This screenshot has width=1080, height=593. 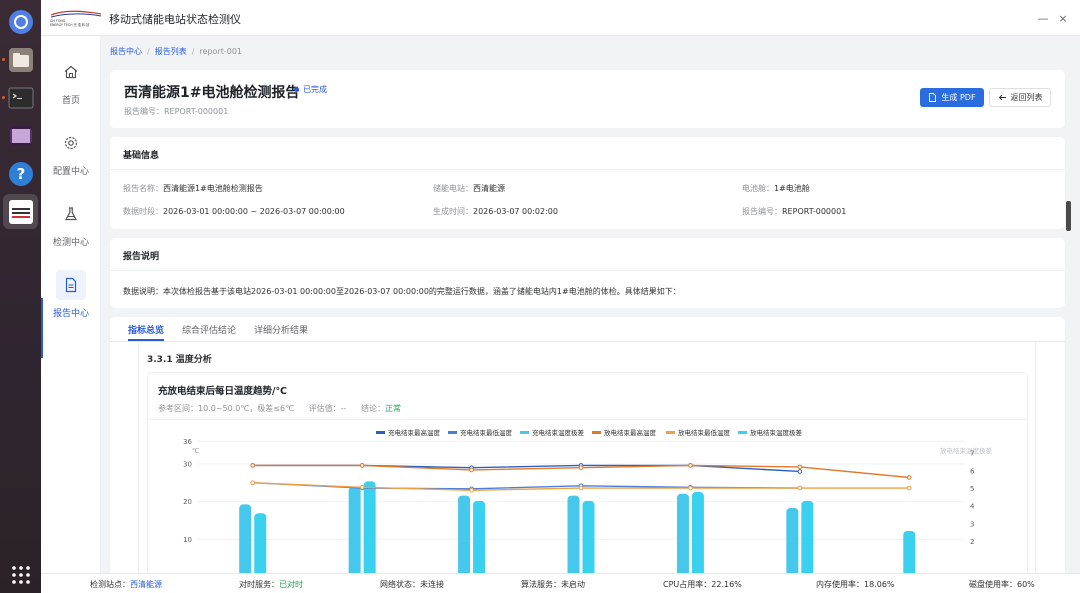 I want to click on field-label: 报告编号：, so click(x=762, y=211).